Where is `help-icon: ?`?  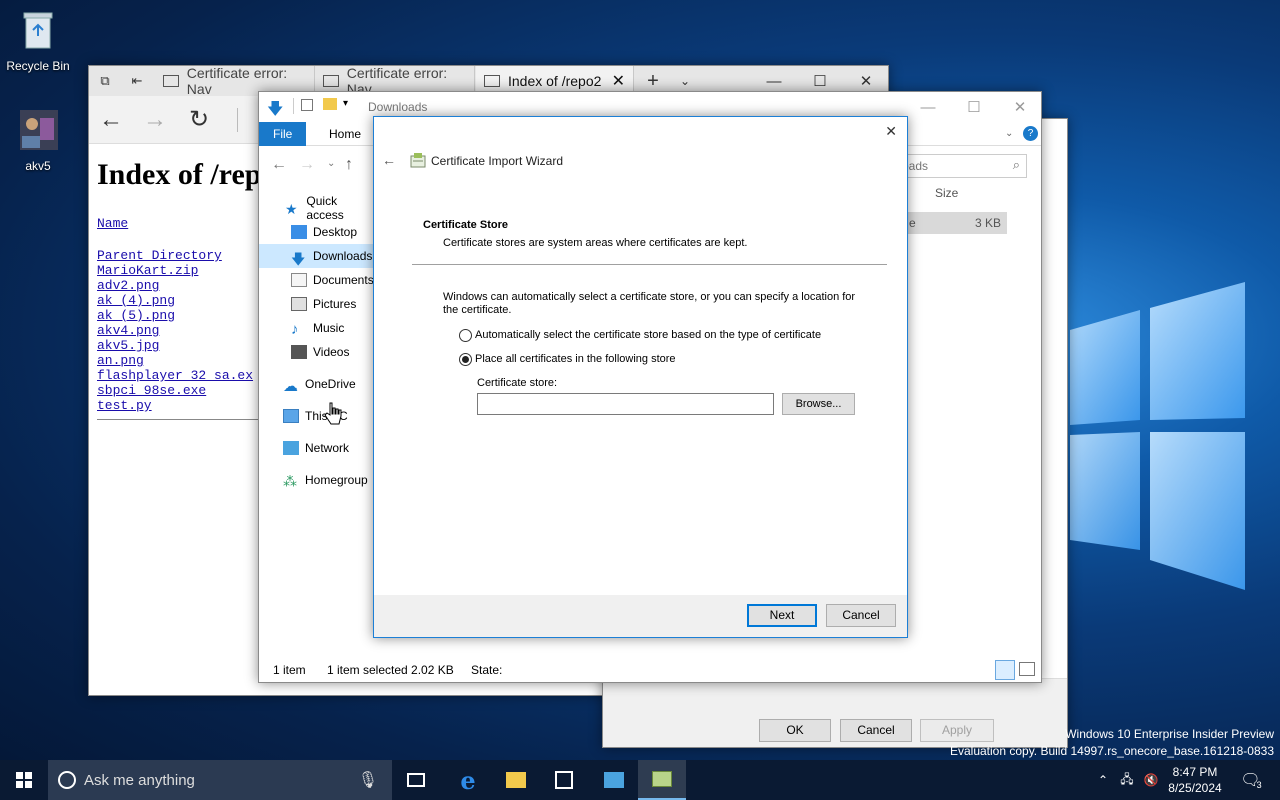 help-icon: ? is located at coordinates (1030, 133).